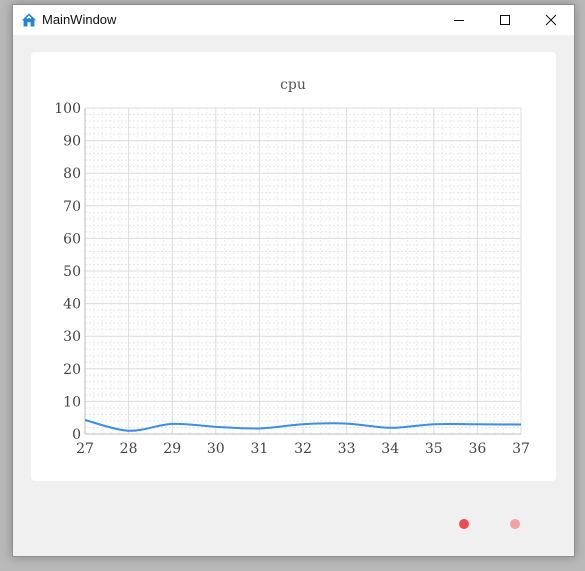  I want to click on chart-title: cpu, so click(293, 85).